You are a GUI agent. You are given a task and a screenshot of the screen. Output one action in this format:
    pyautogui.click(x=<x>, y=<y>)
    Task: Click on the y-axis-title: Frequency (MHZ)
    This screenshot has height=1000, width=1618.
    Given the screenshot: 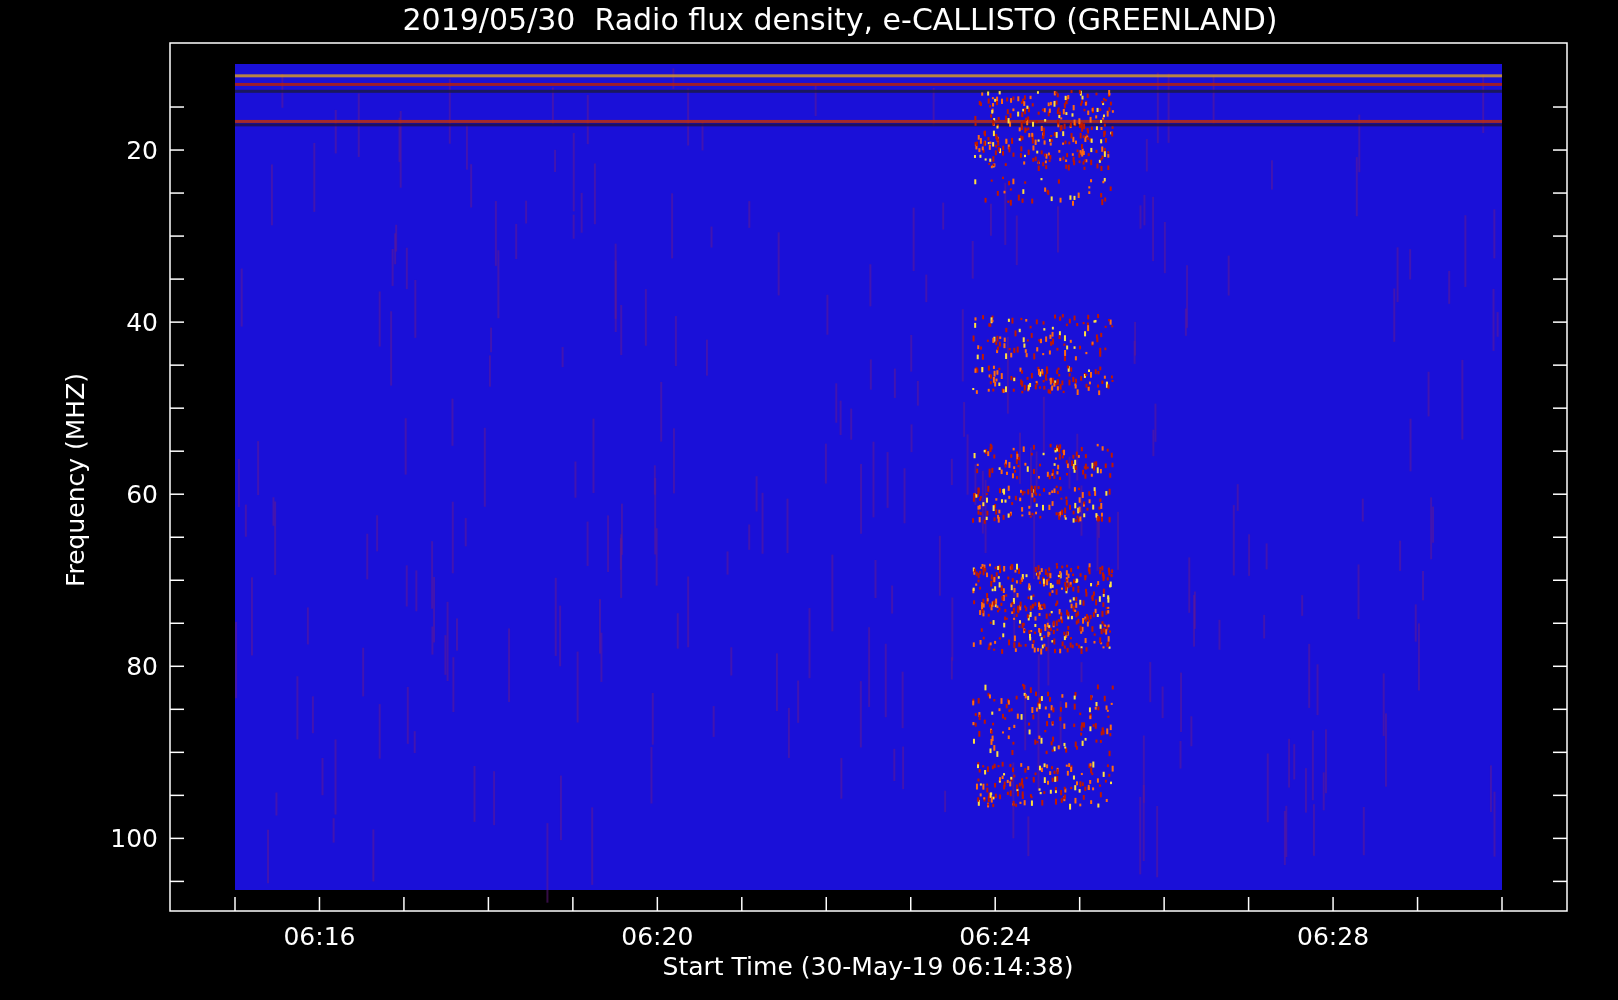 What is the action you would take?
    pyautogui.click(x=75, y=480)
    